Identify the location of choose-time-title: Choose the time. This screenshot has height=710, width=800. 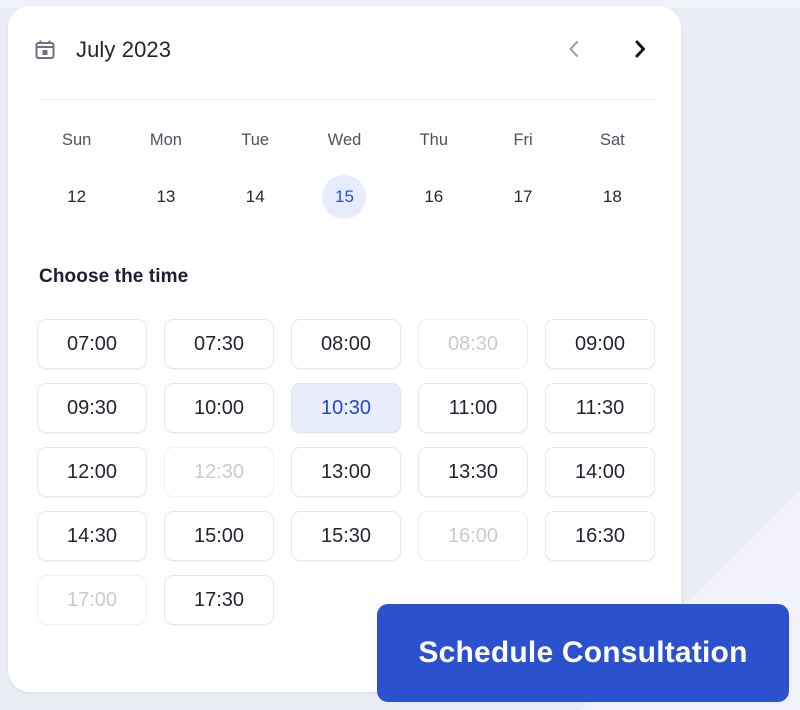
(114, 276).